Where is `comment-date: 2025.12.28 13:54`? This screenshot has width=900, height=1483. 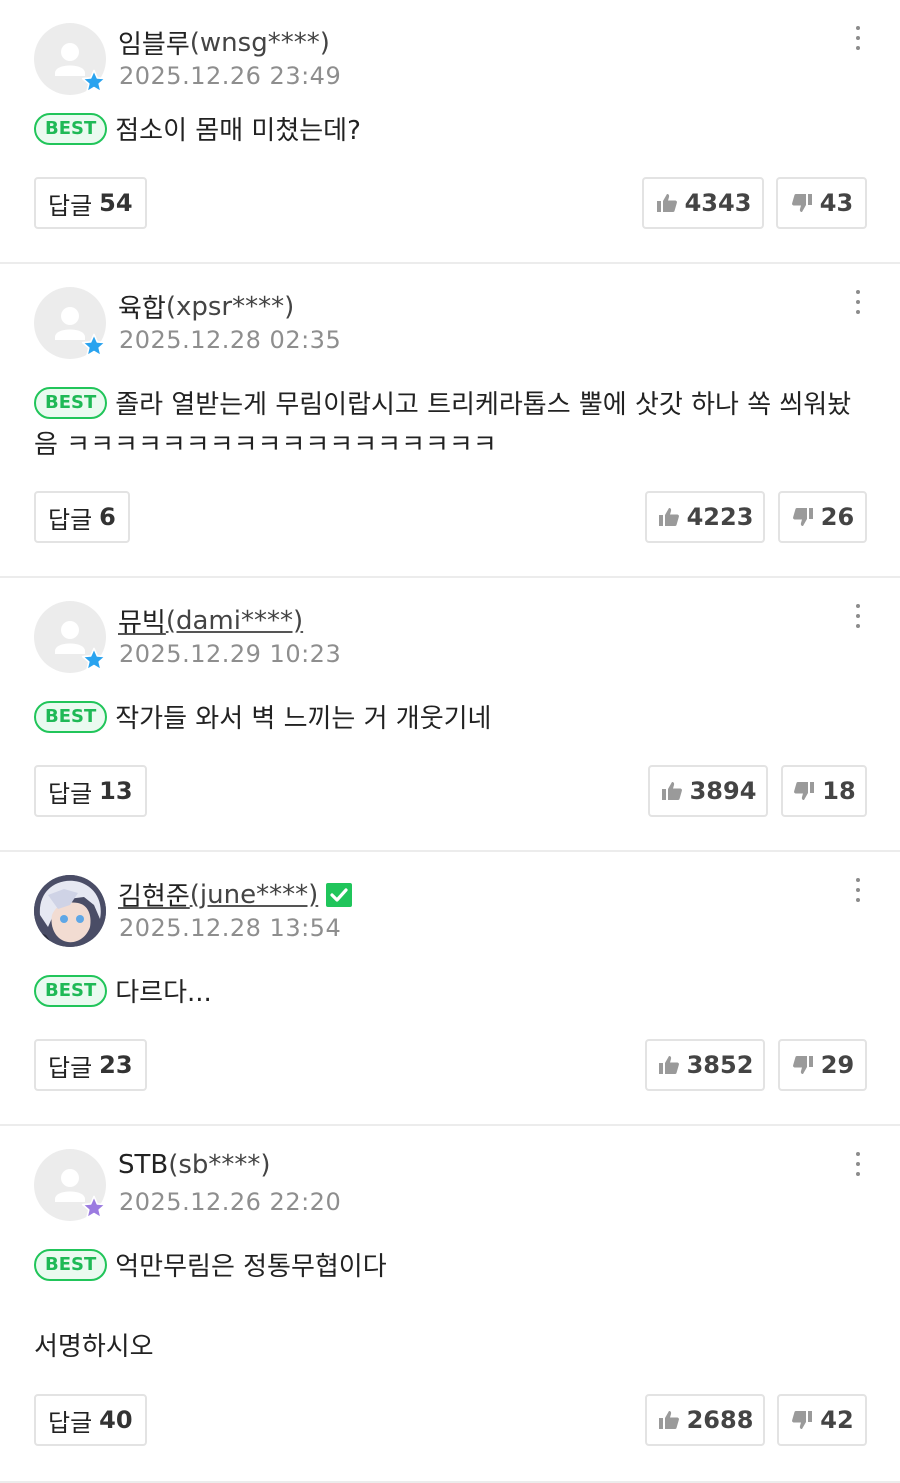 comment-date: 2025.12.28 13:54 is located at coordinates (230, 928).